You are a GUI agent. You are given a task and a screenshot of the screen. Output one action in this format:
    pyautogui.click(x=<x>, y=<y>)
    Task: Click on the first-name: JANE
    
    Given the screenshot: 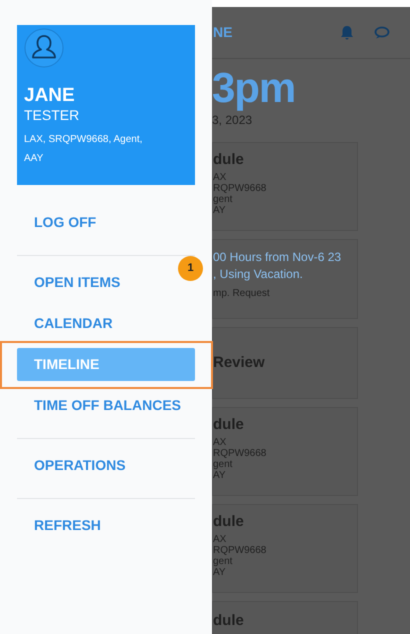 What is the action you would take?
    pyautogui.click(x=50, y=96)
    